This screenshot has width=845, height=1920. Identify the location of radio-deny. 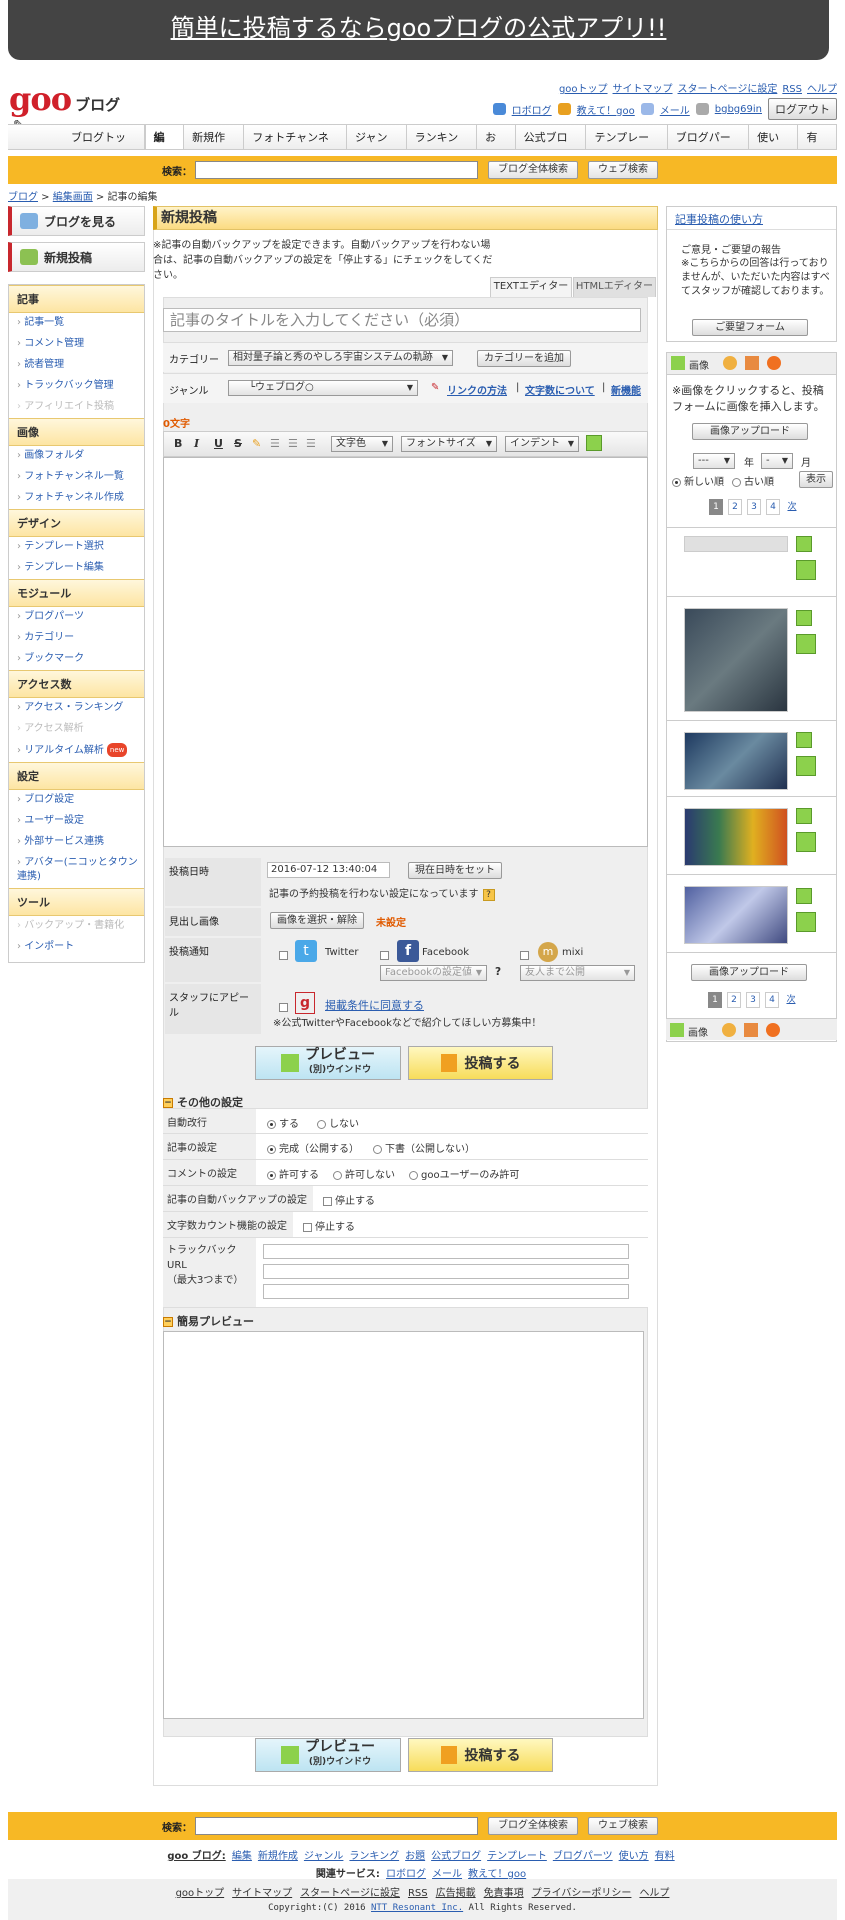
(337, 1175).